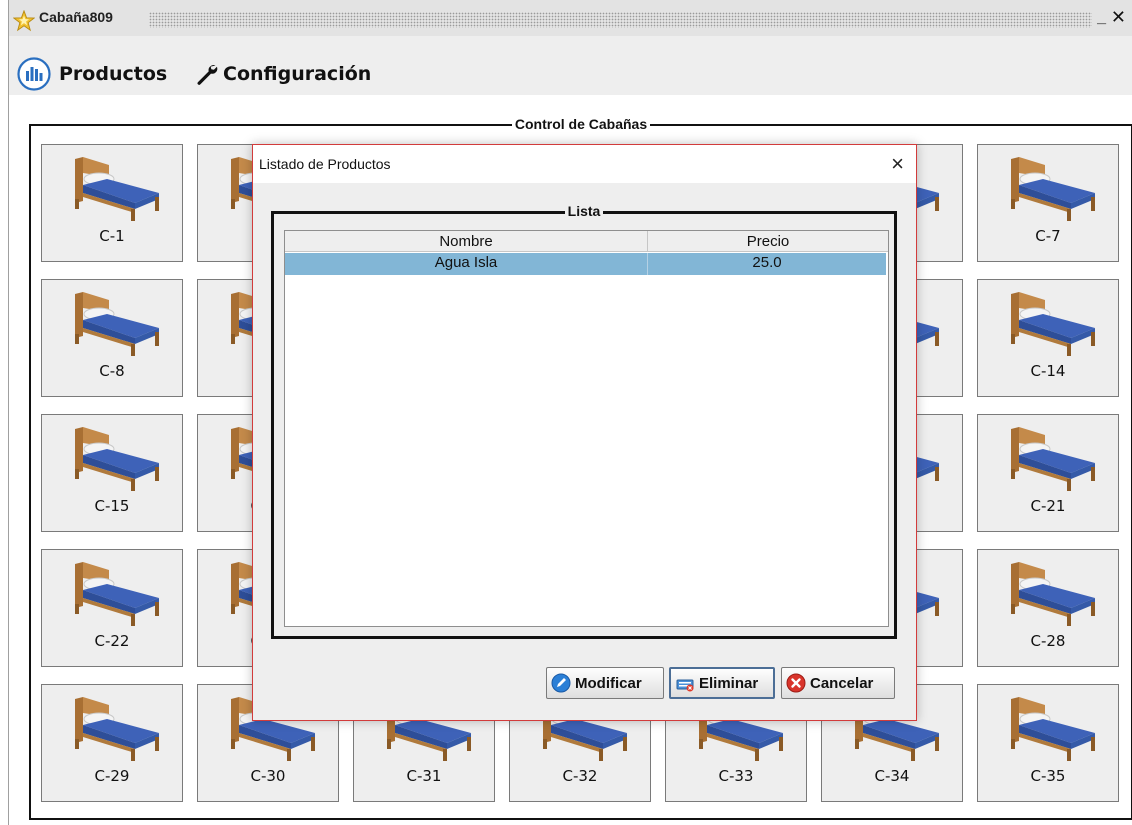 Image resolution: width=1132 pixels, height=825 pixels. I want to click on cabin-label: C-29, so click(112, 776).